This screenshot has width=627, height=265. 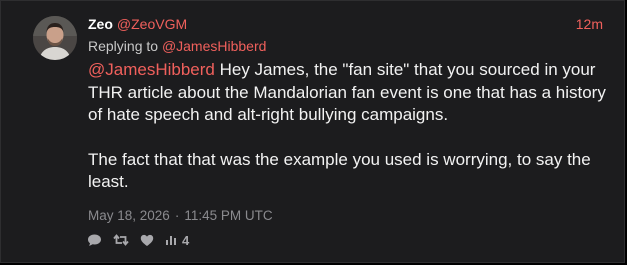 I want to click on avatar, so click(x=55, y=38).